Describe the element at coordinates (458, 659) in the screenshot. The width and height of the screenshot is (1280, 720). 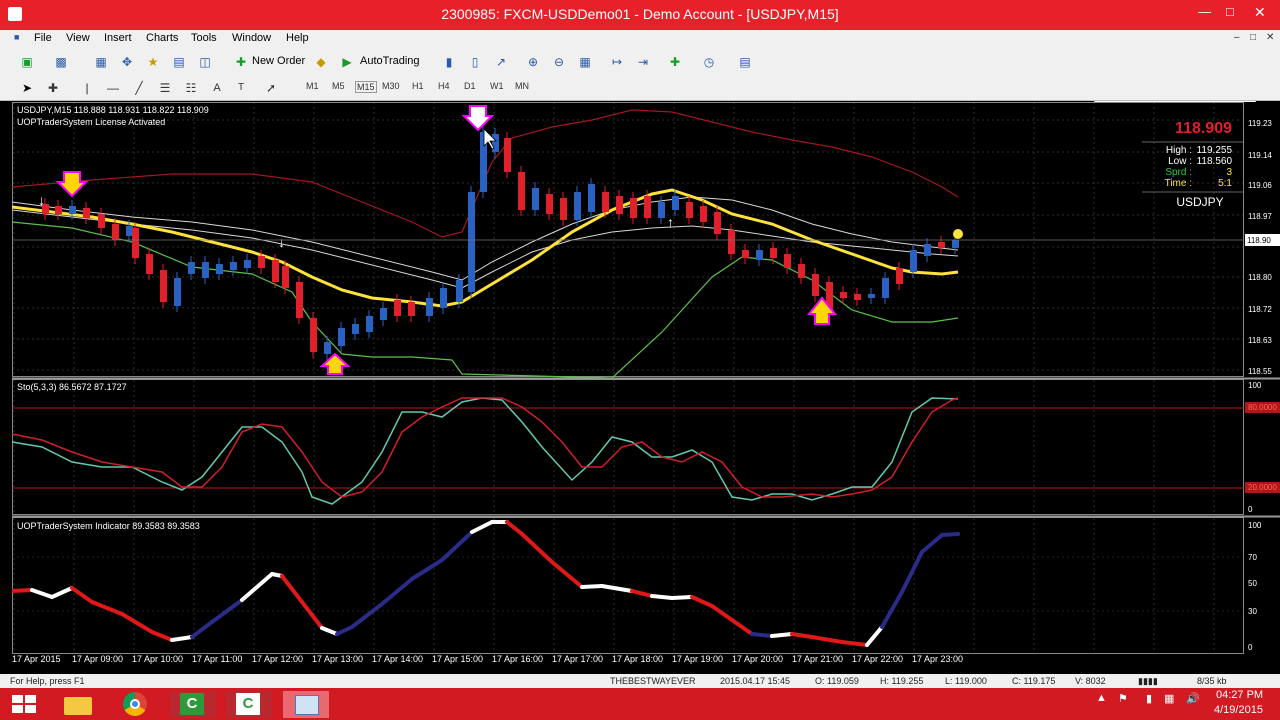
I see `date-tick: 17 Apr 15:00` at that location.